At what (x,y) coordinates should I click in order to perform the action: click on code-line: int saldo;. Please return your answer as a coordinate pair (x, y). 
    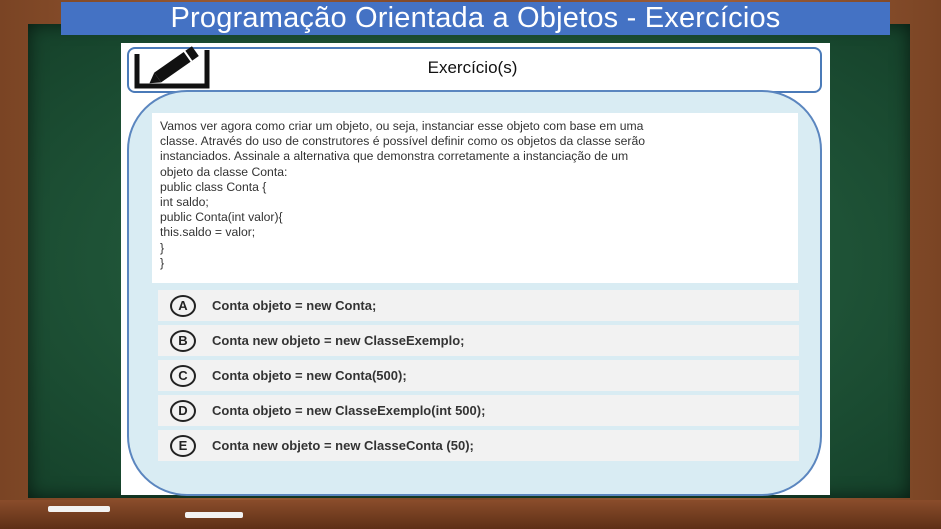
    Looking at the image, I should click on (184, 202).